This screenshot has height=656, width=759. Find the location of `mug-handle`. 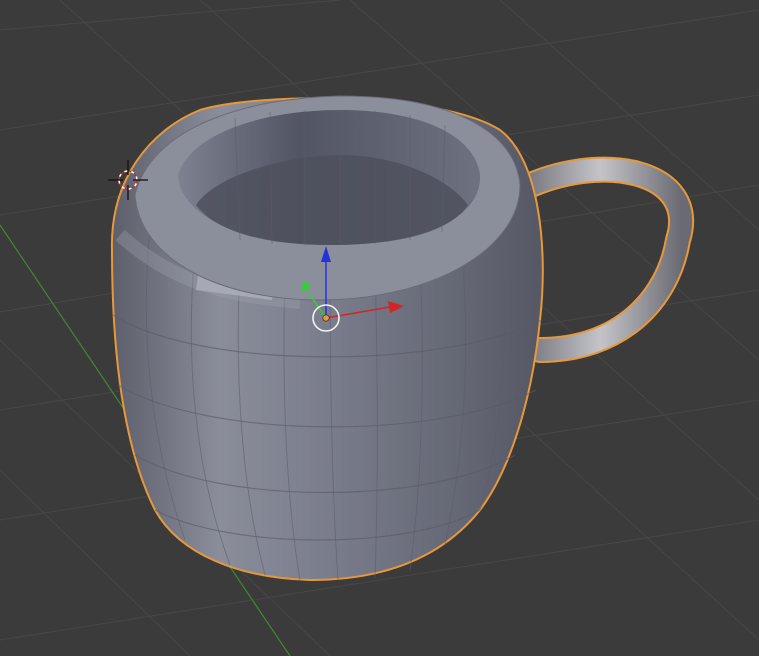

mug-handle is located at coordinates (600, 259).